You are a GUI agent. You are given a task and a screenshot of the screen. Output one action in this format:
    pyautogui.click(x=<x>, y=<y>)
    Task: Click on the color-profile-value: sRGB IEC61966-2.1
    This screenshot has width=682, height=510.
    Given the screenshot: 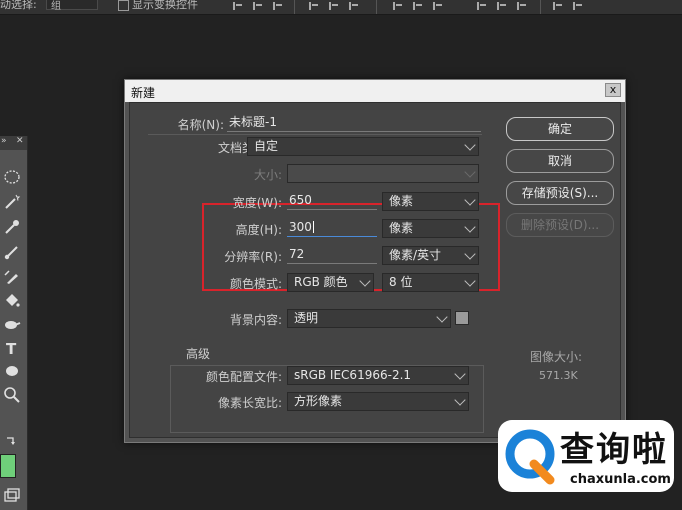 What is the action you would take?
    pyautogui.click(x=353, y=375)
    